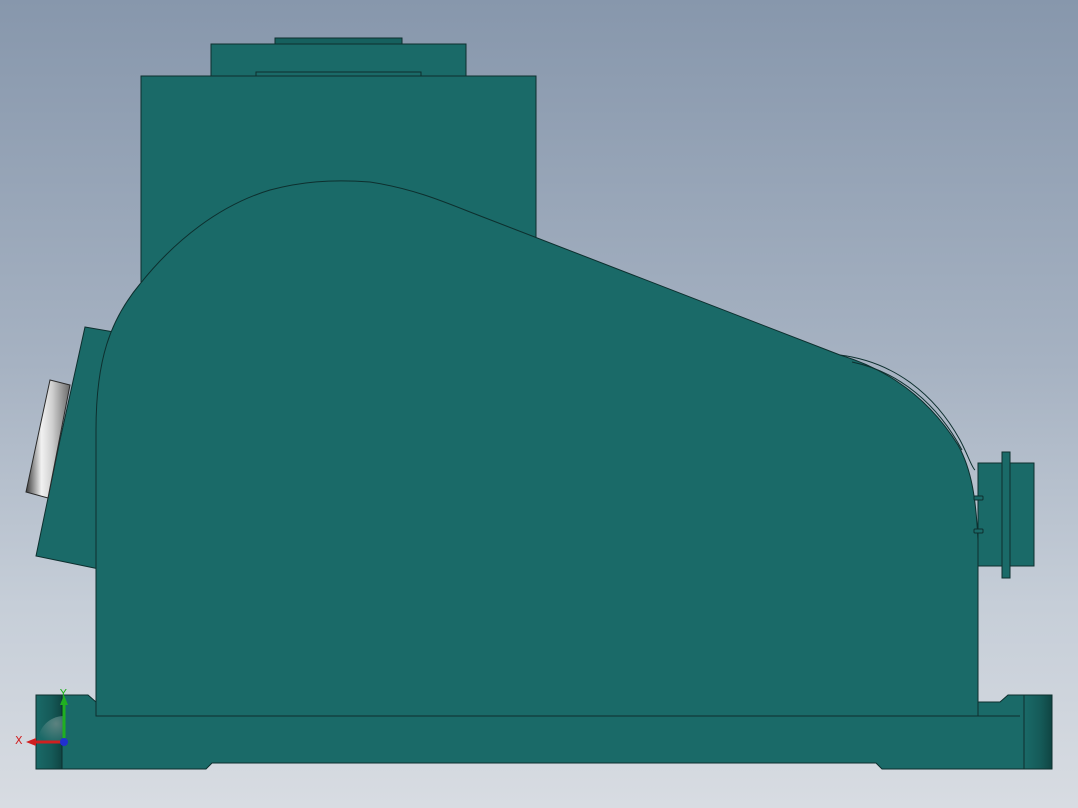 Image resolution: width=1078 pixels, height=808 pixels. Describe the element at coordinates (64, 742) in the screenshot. I see `triad-z-axis` at that location.